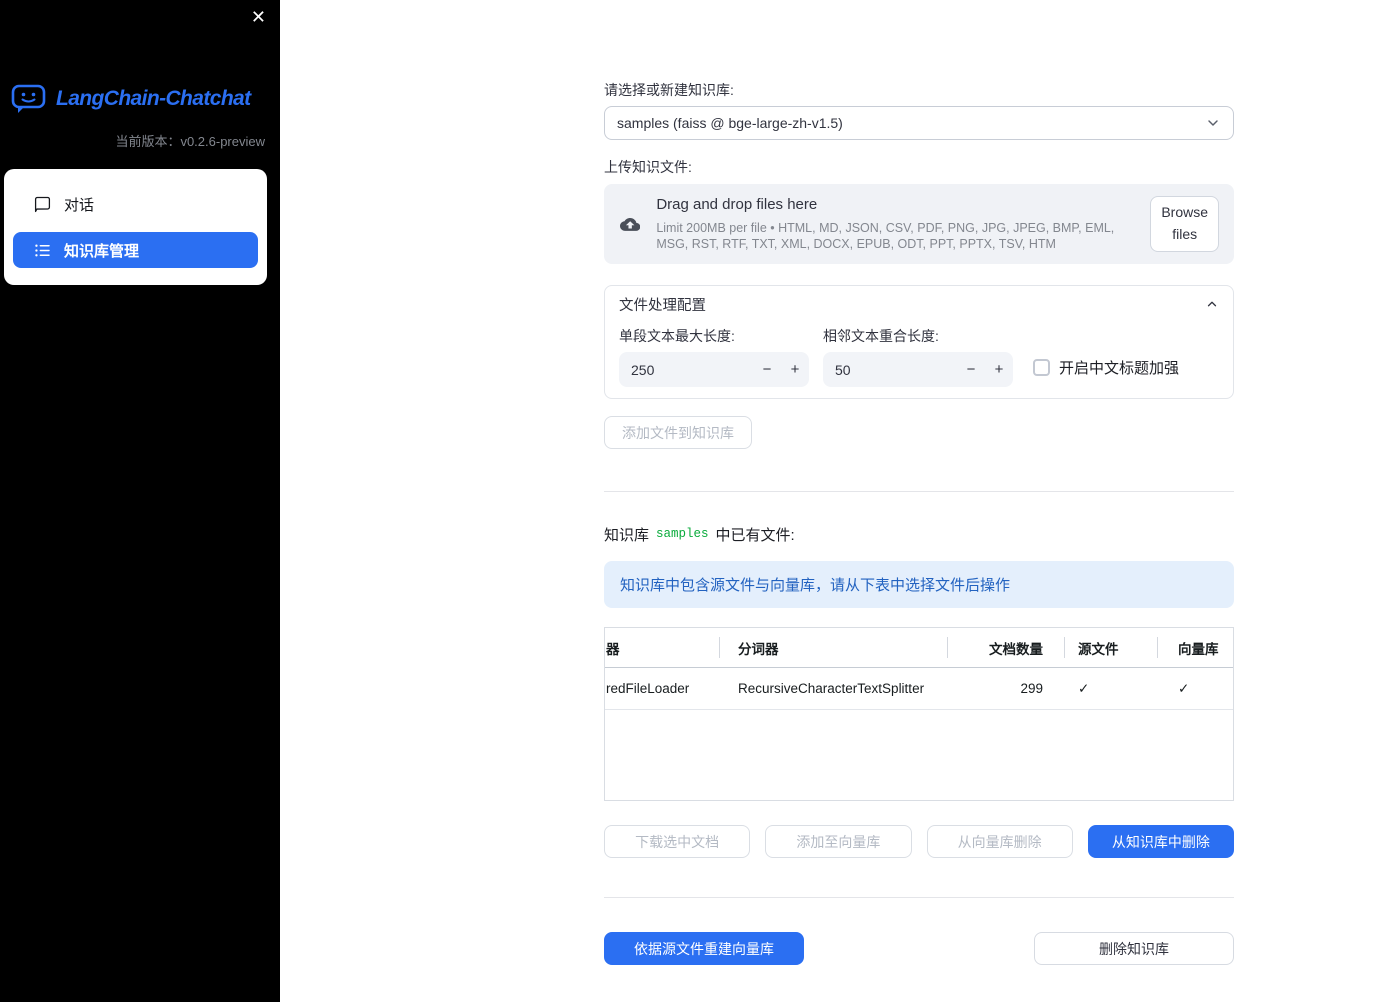 The image size is (1380, 1002). Describe the element at coordinates (135, 227) in the screenshot. I see `sidebar-menu: 对话 知识库管理` at that location.